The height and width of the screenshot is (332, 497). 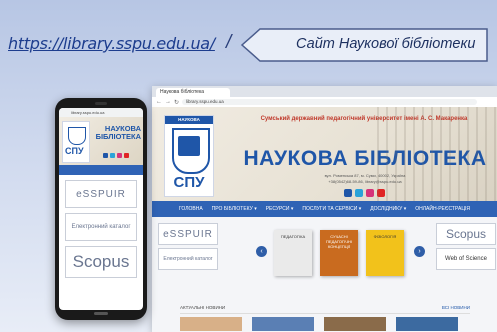 I want to click on esspuir-button: eSSPUIR, so click(x=188, y=234).